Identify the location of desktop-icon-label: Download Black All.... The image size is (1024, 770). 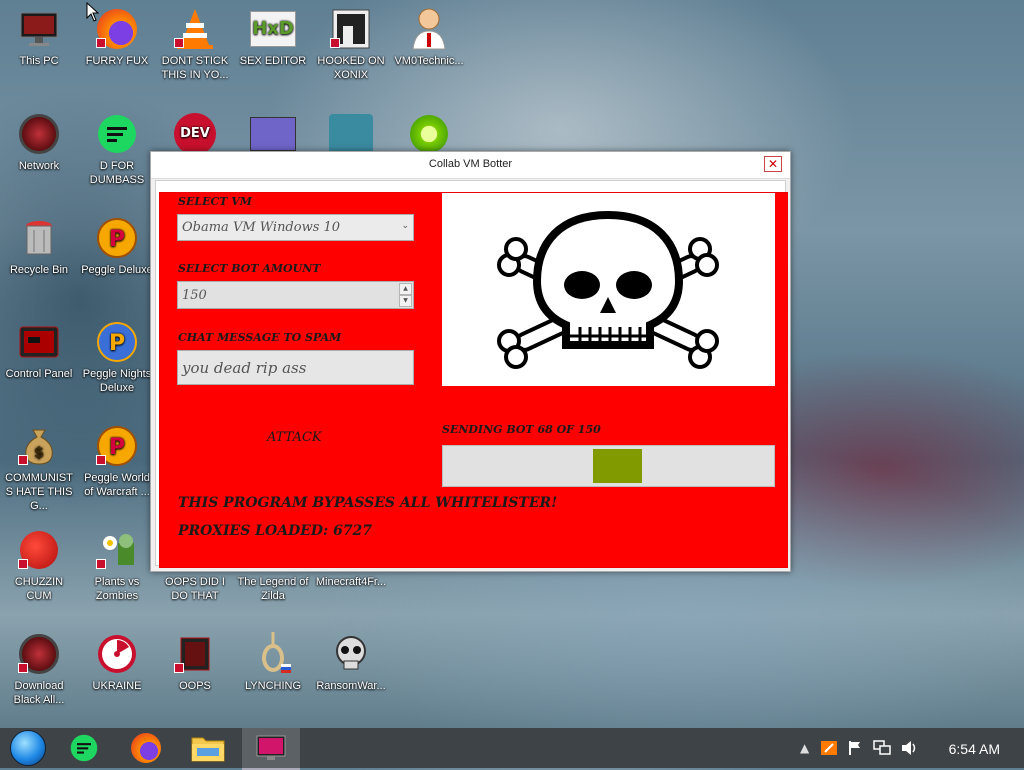
(39, 693).